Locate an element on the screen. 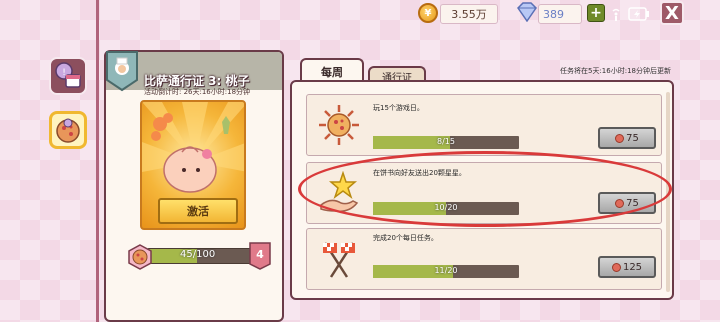 The image size is (720, 322). task-progress-text: 8/15 is located at coordinates (446, 141).